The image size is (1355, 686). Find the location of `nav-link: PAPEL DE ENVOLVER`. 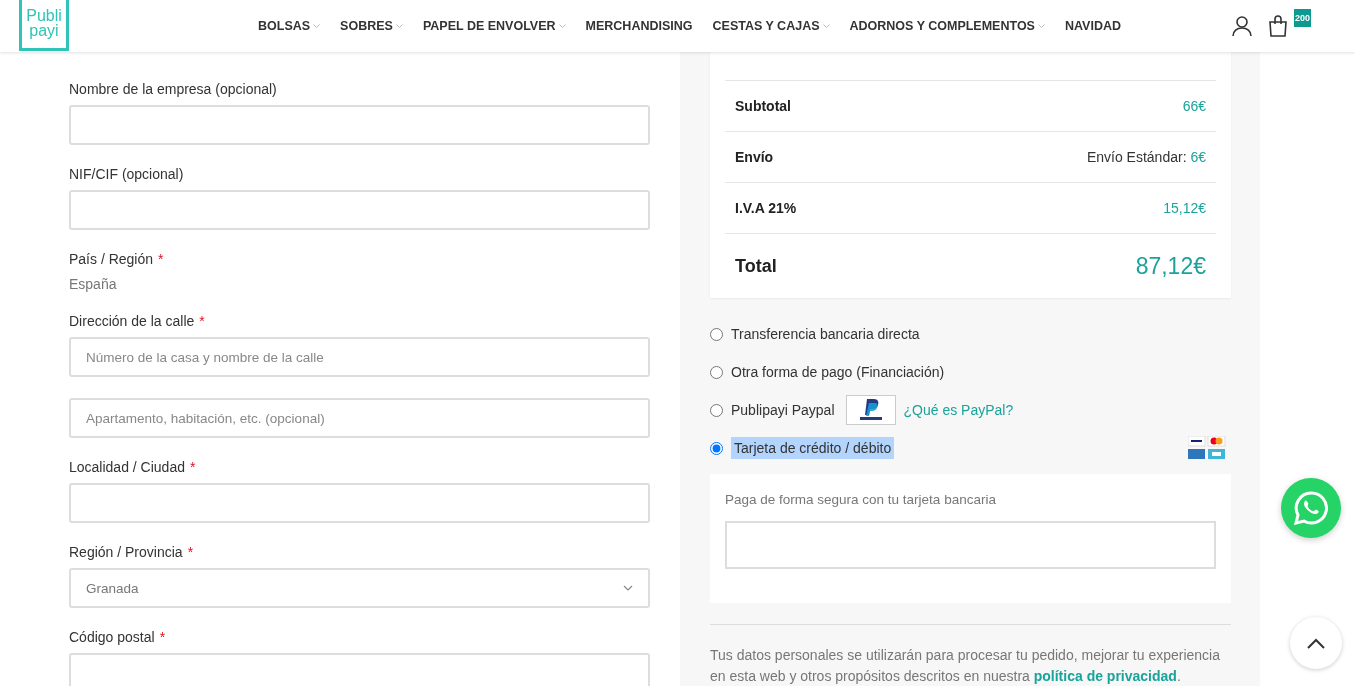

nav-link: PAPEL DE ENVOLVER is located at coordinates (494, 26).